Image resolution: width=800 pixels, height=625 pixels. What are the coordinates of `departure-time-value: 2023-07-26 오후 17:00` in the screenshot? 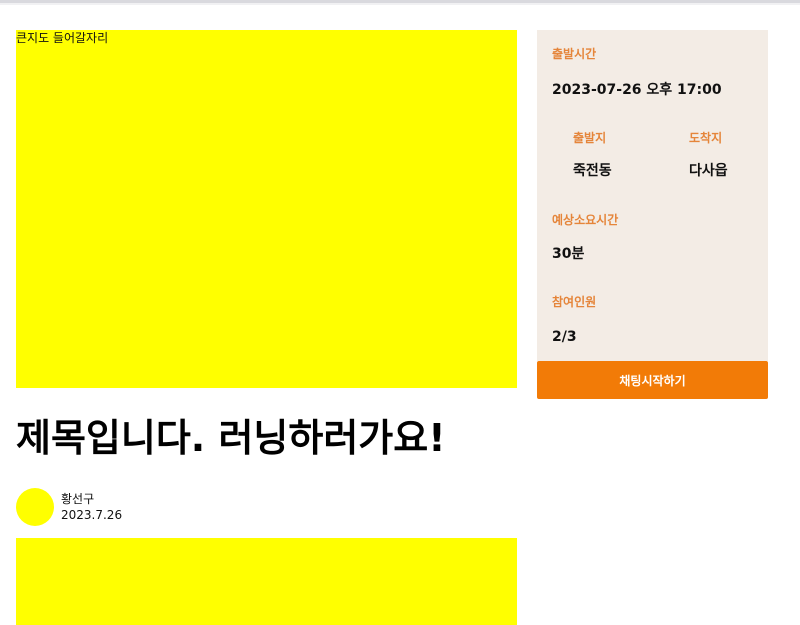 It's located at (637, 90).